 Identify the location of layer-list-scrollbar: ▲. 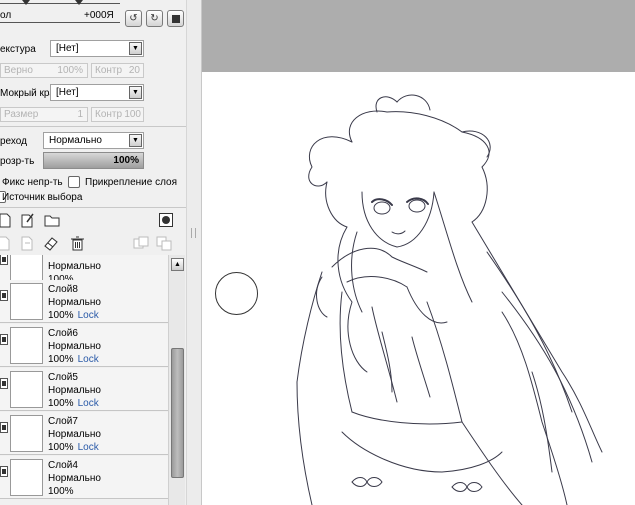
(176, 380).